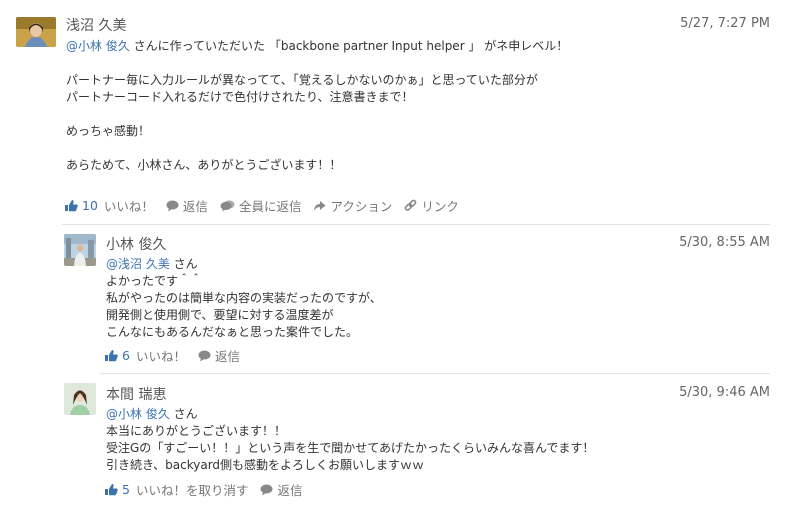 This screenshot has width=800, height=507. I want to click on action-menu-button: アクション, so click(352, 205).